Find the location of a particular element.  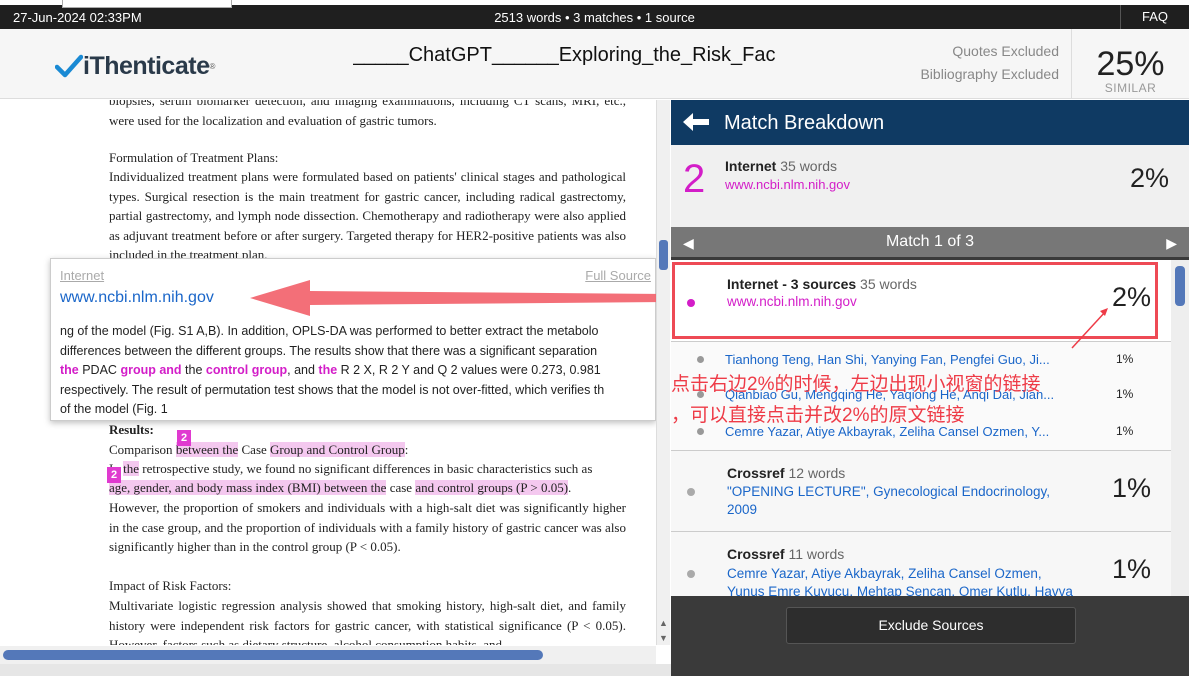

bibliography-excluded: Bibliography Excluded is located at coordinates (989, 74).